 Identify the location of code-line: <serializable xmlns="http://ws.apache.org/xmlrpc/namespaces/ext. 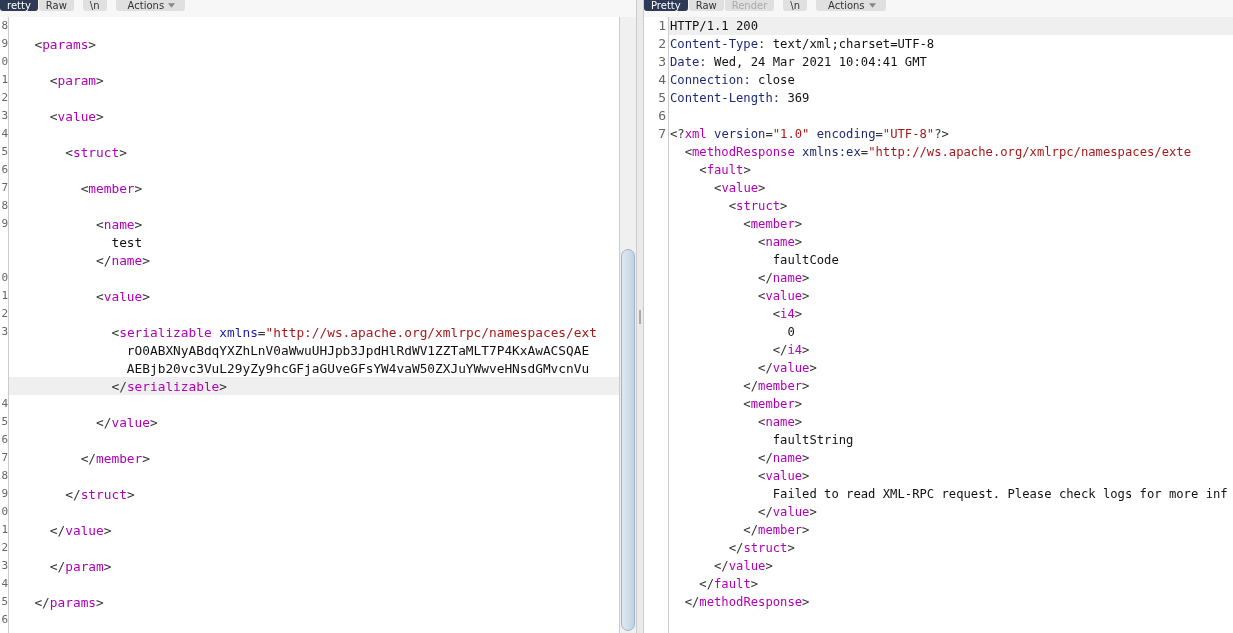
(353, 332).